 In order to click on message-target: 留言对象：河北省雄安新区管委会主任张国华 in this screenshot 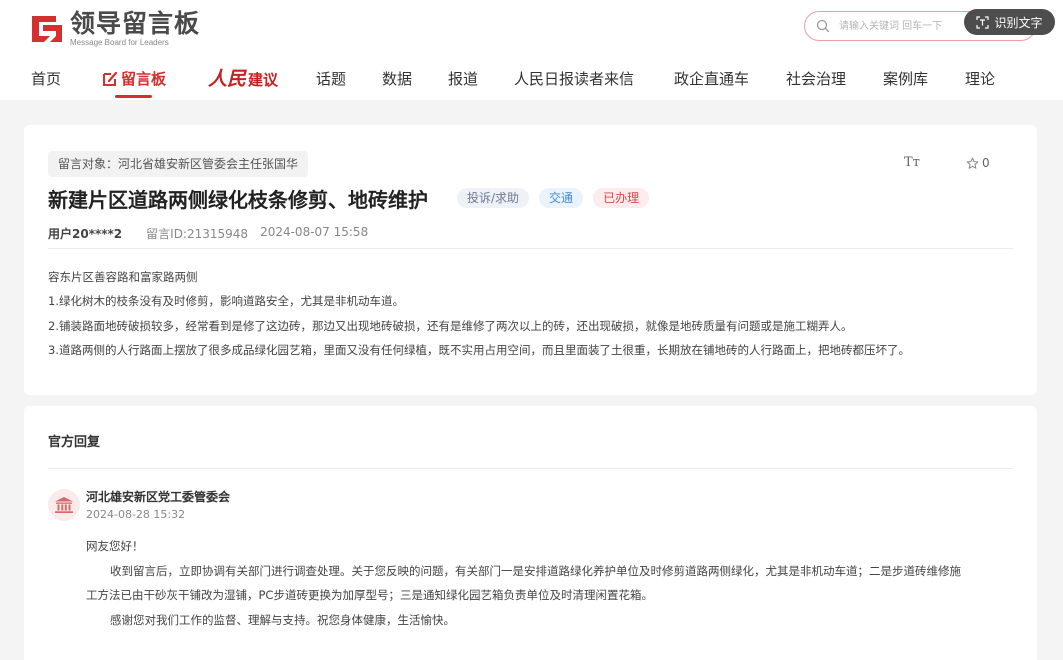, I will do `click(178, 164)`.